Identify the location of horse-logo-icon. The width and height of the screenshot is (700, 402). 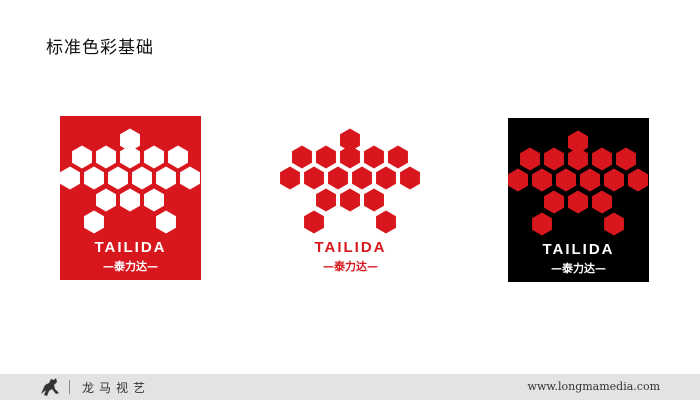
(50, 389).